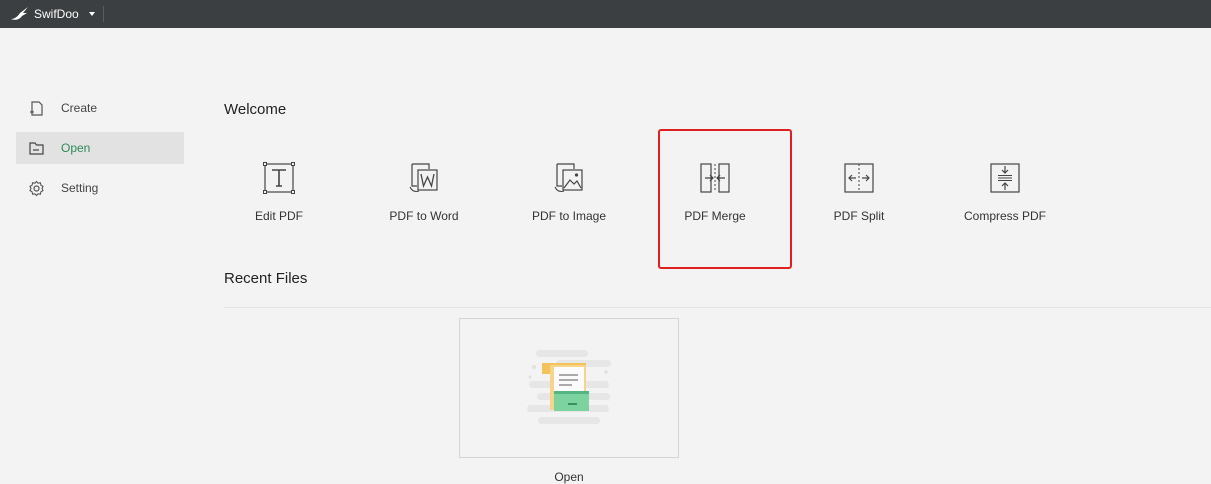  Describe the element at coordinates (279, 178) in the screenshot. I see `text-edit-icon` at that location.